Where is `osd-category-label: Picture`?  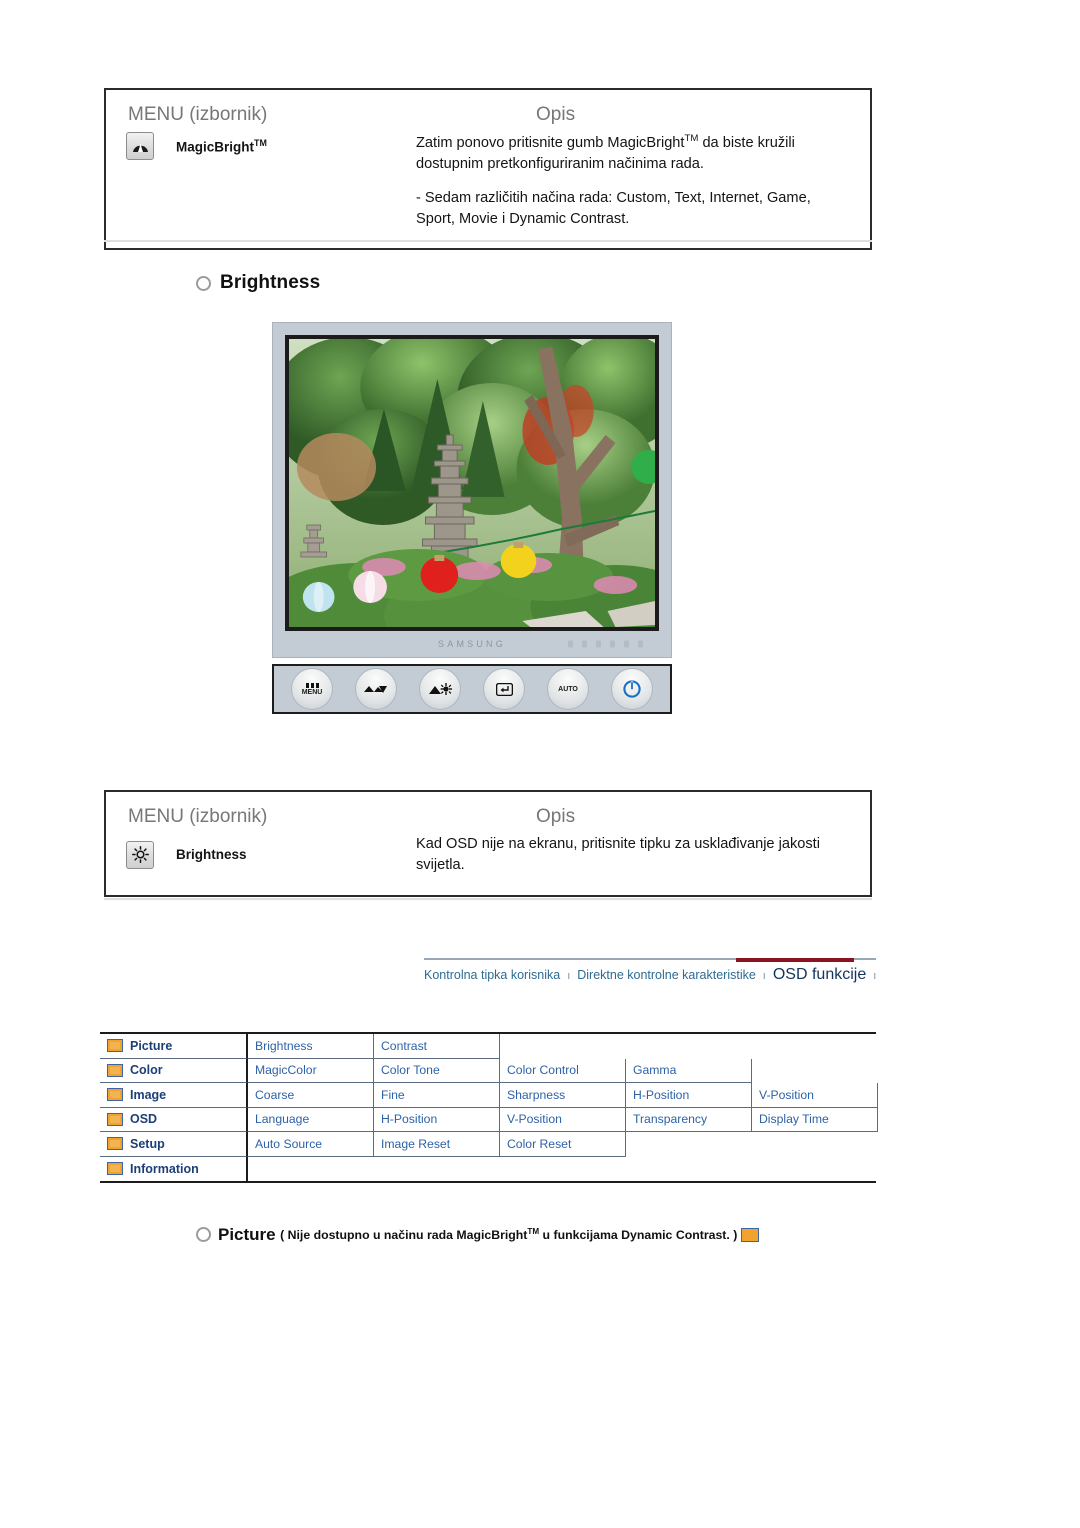 osd-category-label: Picture is located at coordinates (151, 1045).